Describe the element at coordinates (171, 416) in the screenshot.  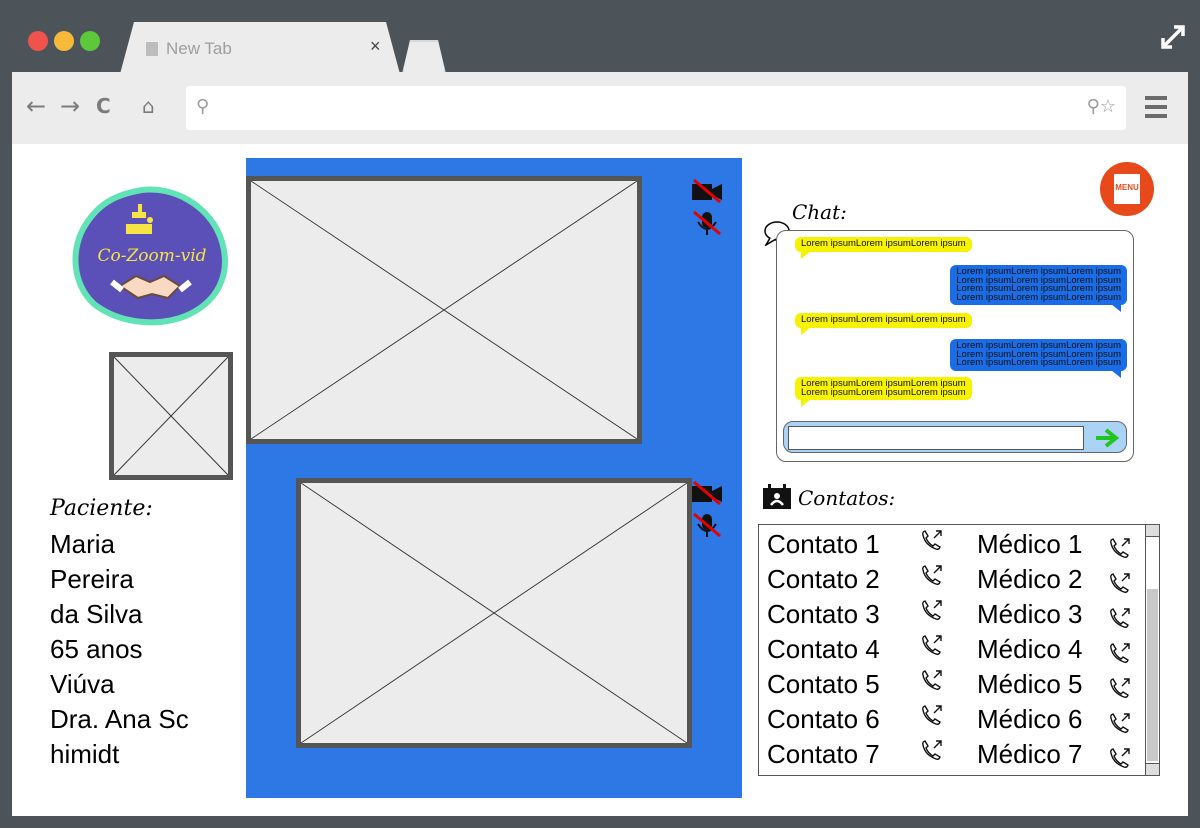
I see `self-view-placeholder` at that location.